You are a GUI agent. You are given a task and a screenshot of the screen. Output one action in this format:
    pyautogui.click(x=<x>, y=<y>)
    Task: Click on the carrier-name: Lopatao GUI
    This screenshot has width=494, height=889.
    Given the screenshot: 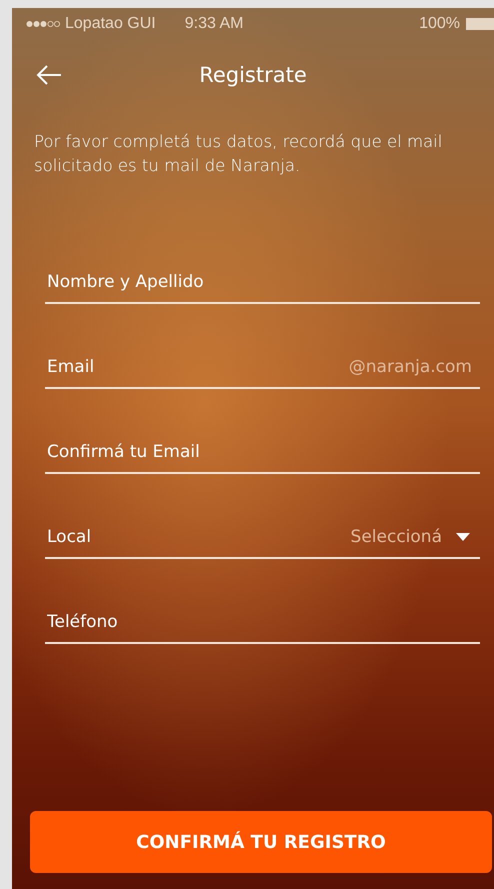 What is the action you would take?
    pyautogui.click(x=110, y=24)
    